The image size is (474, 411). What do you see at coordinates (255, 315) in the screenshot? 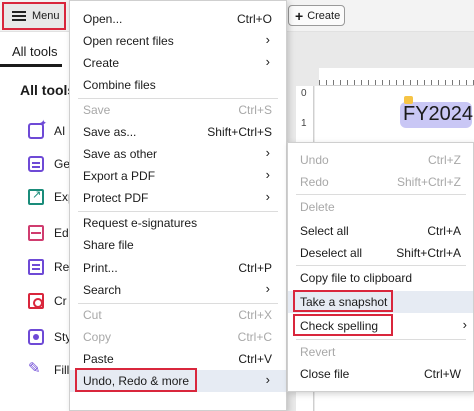
I see `menu-item-shortcut: Ctrl+X` at bounding box center [255, 315].